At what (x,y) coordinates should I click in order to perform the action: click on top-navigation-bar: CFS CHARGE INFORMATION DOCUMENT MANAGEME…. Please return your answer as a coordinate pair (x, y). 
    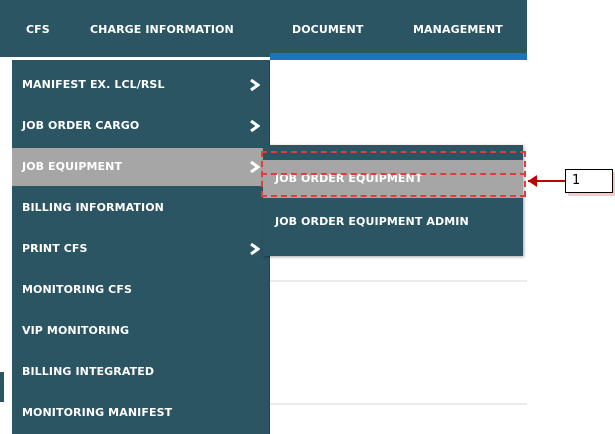
    Looking at the image, I should click on (263, 30).